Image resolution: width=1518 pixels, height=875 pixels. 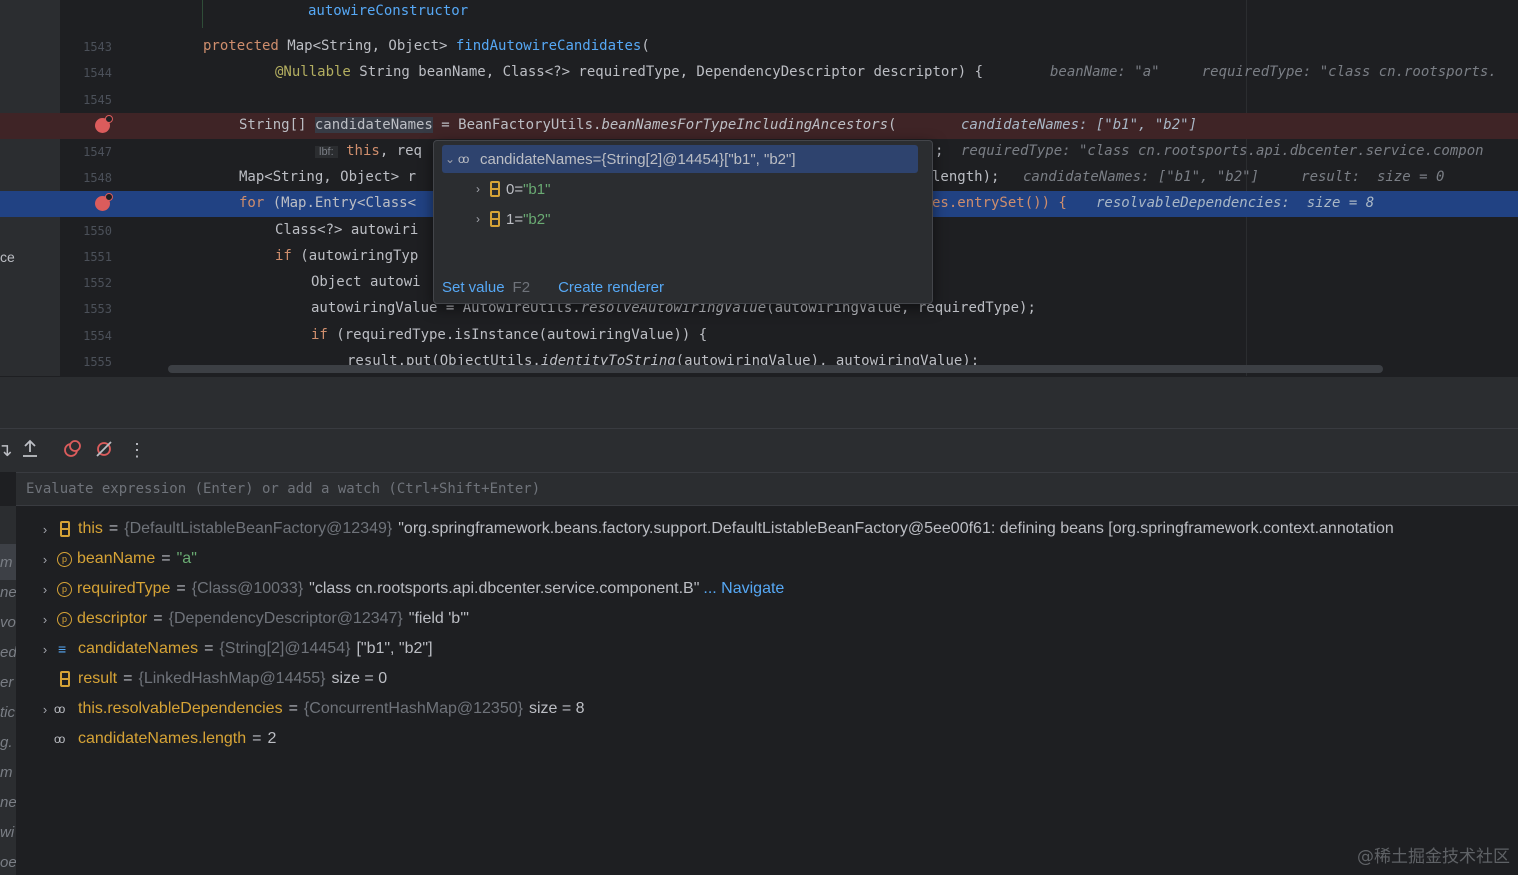 I want to click on code-text: Object autowi, so click(x=366, y=282).